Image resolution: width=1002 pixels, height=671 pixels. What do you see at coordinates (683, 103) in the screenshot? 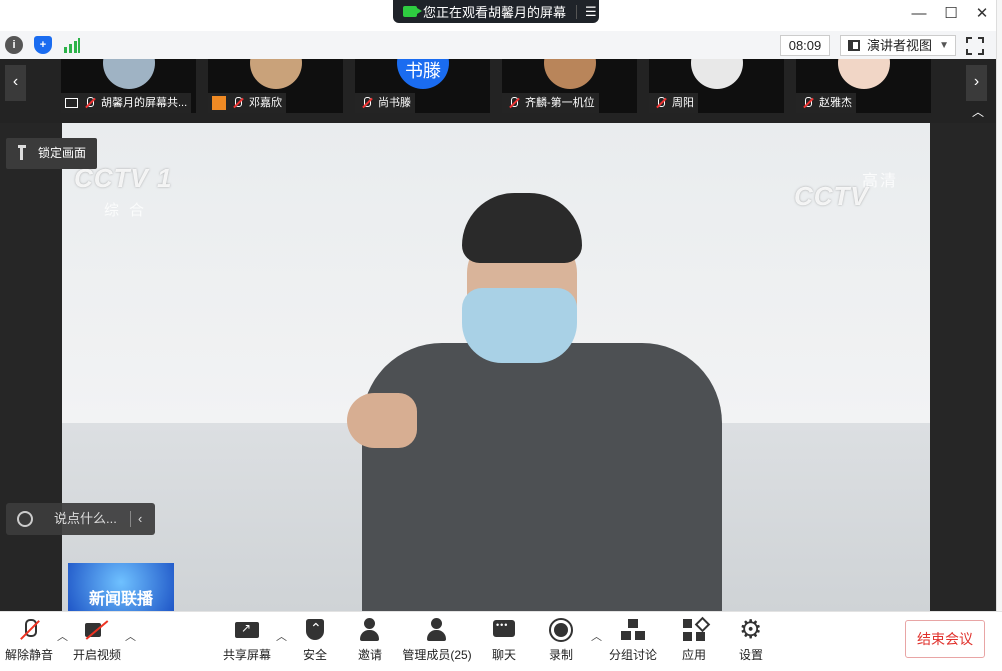
I see `participant-name: 周阳` at bounding box center [683, 103].